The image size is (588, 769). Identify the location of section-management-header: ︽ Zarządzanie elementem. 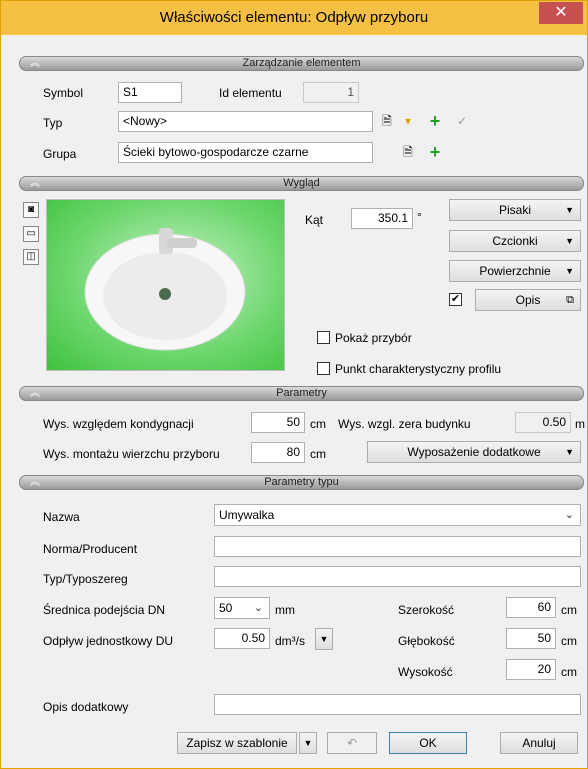
(301, 63).